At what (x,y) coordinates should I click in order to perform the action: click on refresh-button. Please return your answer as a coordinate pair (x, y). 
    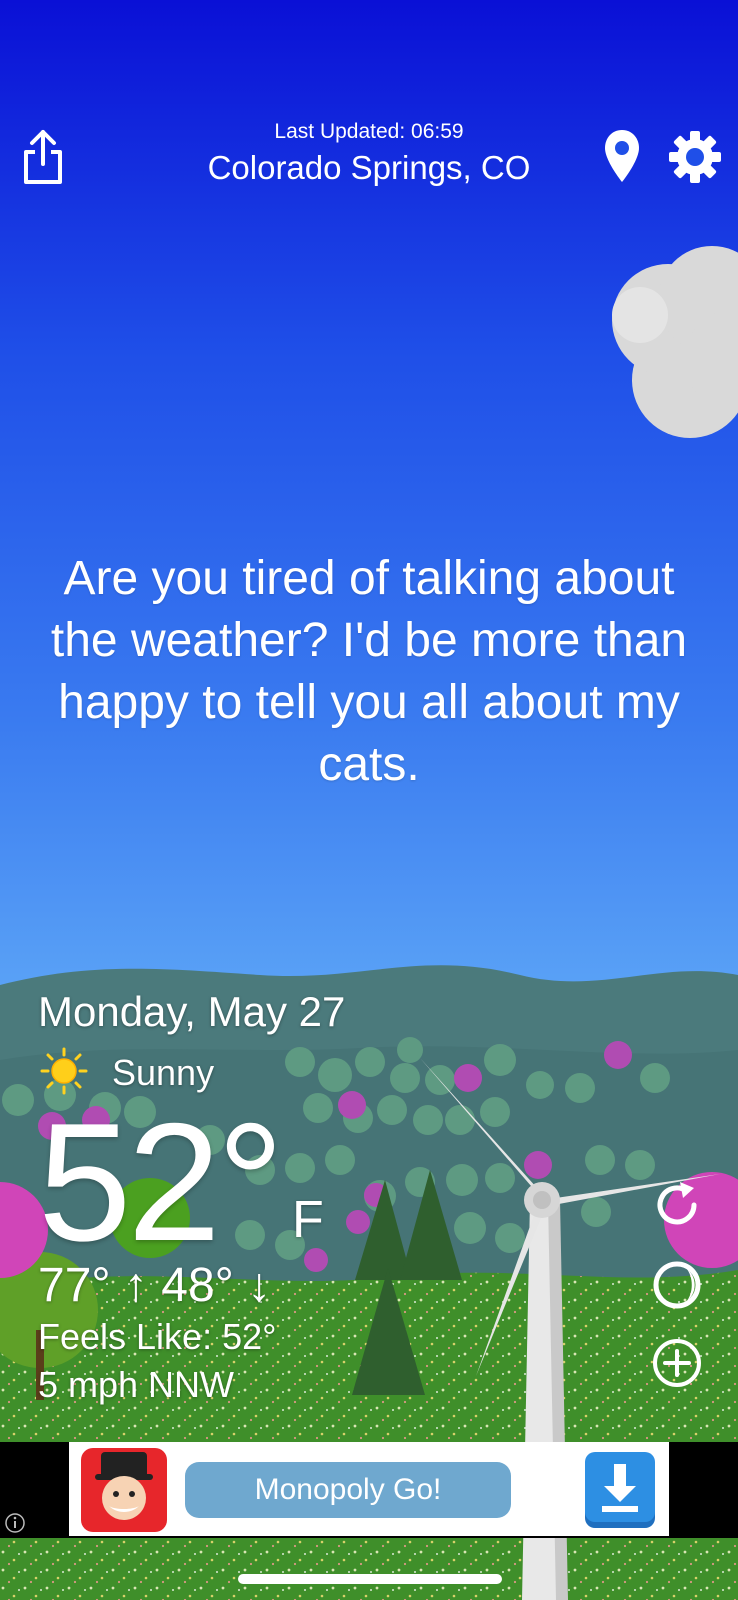
    Looking at the image, I should click on (677, 1205).